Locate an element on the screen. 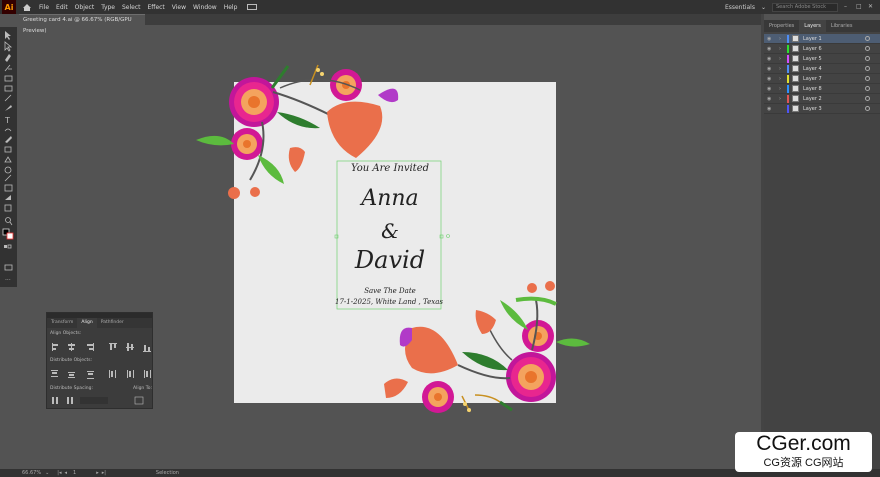 The image size is (880, 477). layer-row: ◉ › Layer 2 is located at coordinates (822, 99).